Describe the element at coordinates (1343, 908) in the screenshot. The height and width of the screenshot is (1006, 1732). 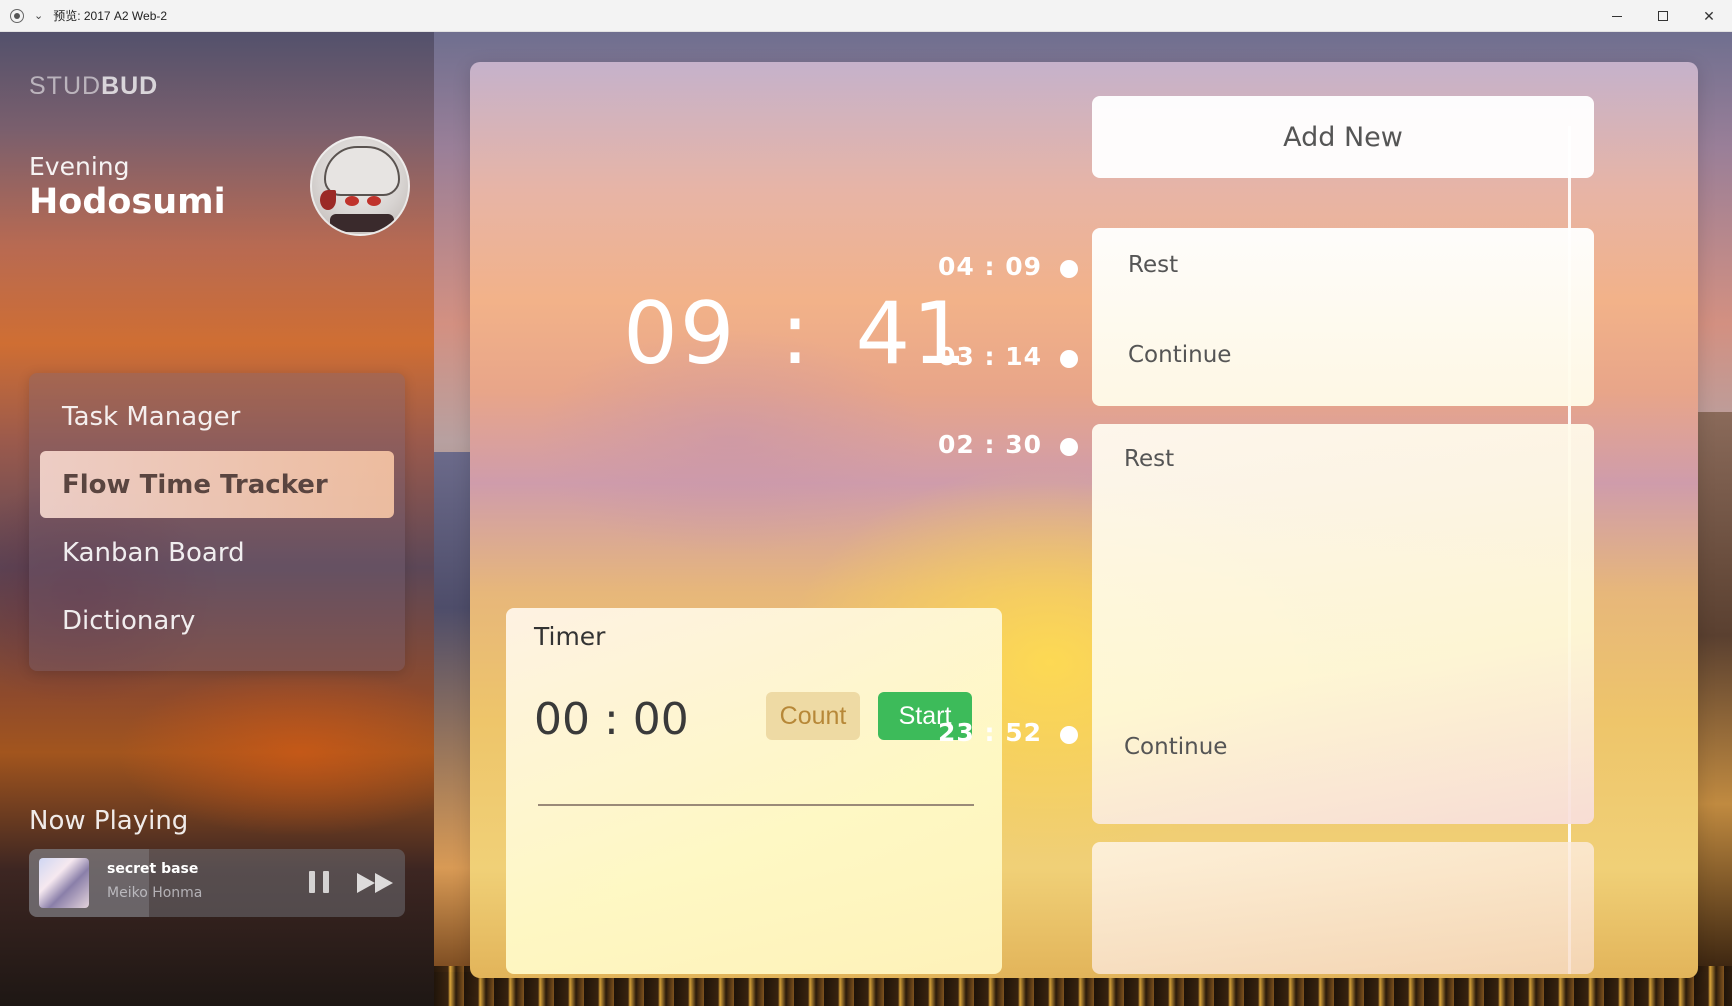
I see `session-card-empty` at that location.